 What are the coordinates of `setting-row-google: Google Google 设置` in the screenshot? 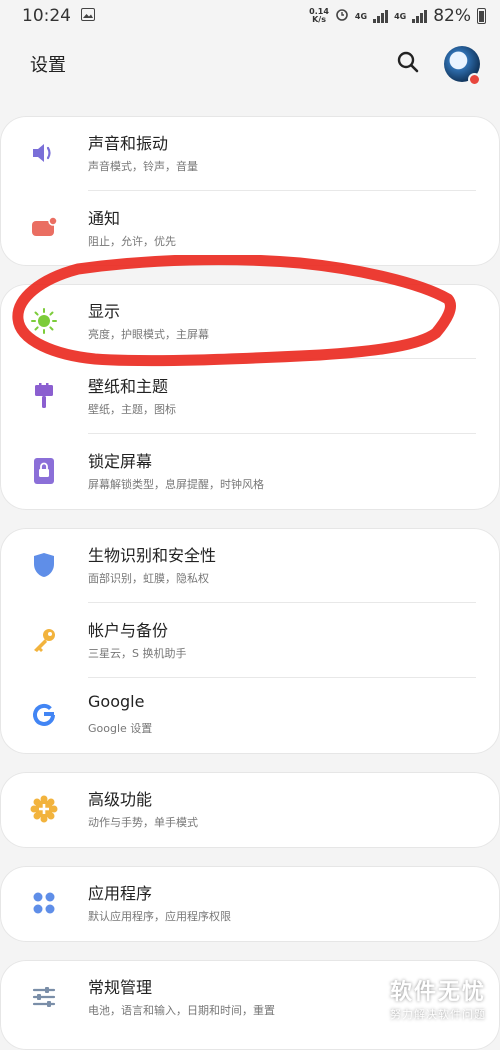 It's located at (250, 715).